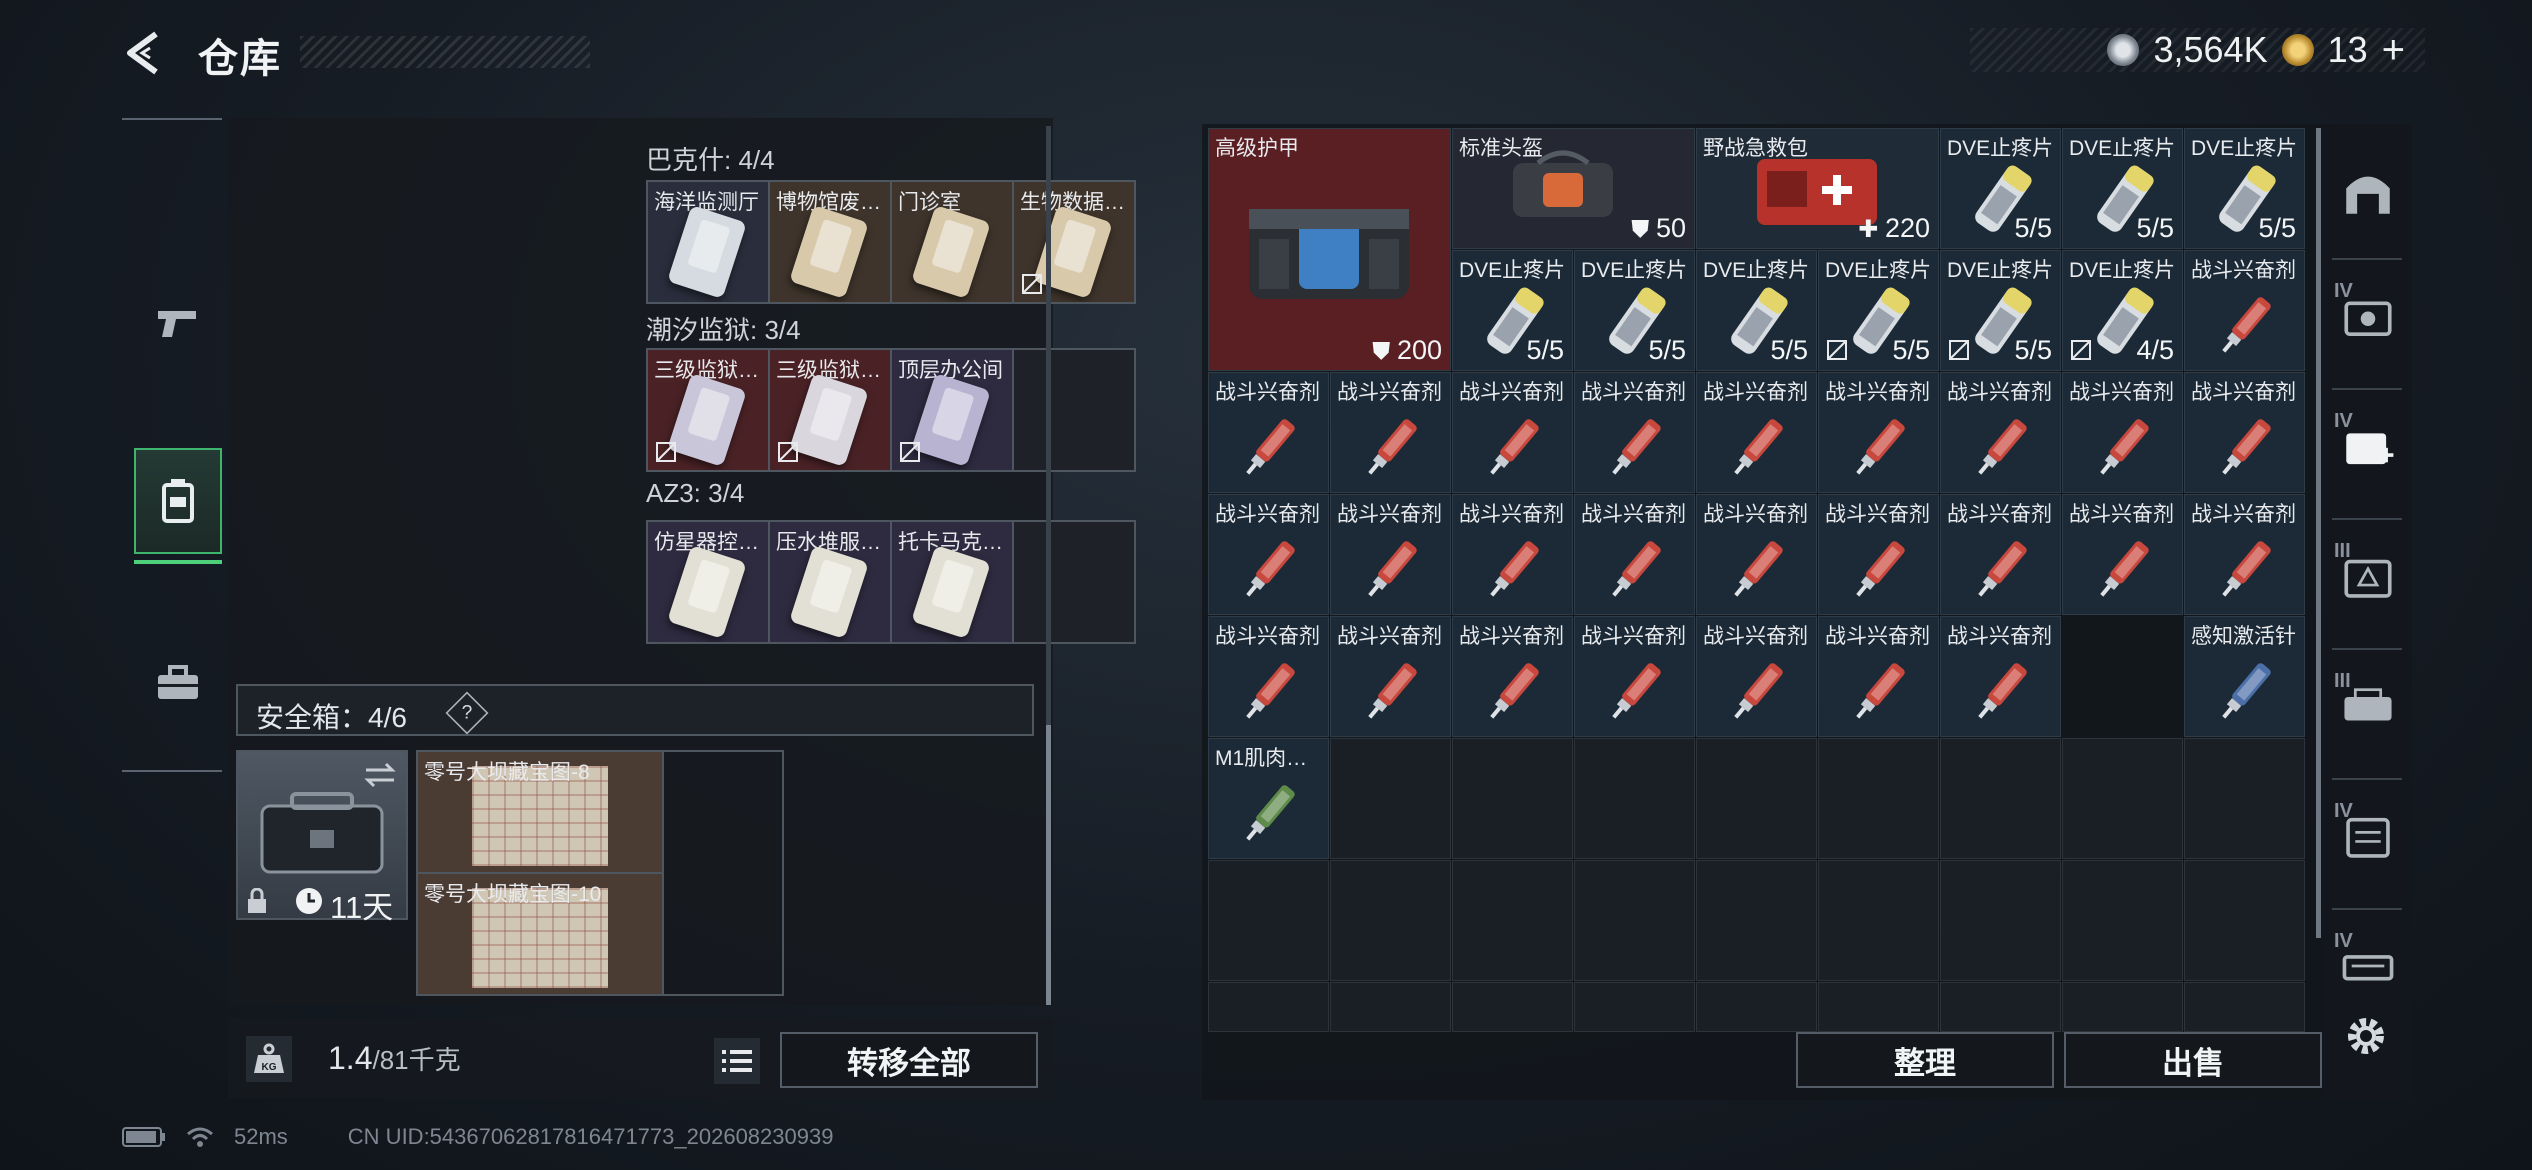 Image resolution: width=2532 pixels, height=1170 pixels. What do you see at coordinates (1048, 865) in the screenshot?
I see `left-scrollbar-thumb` at bounding box center [1048, 865].